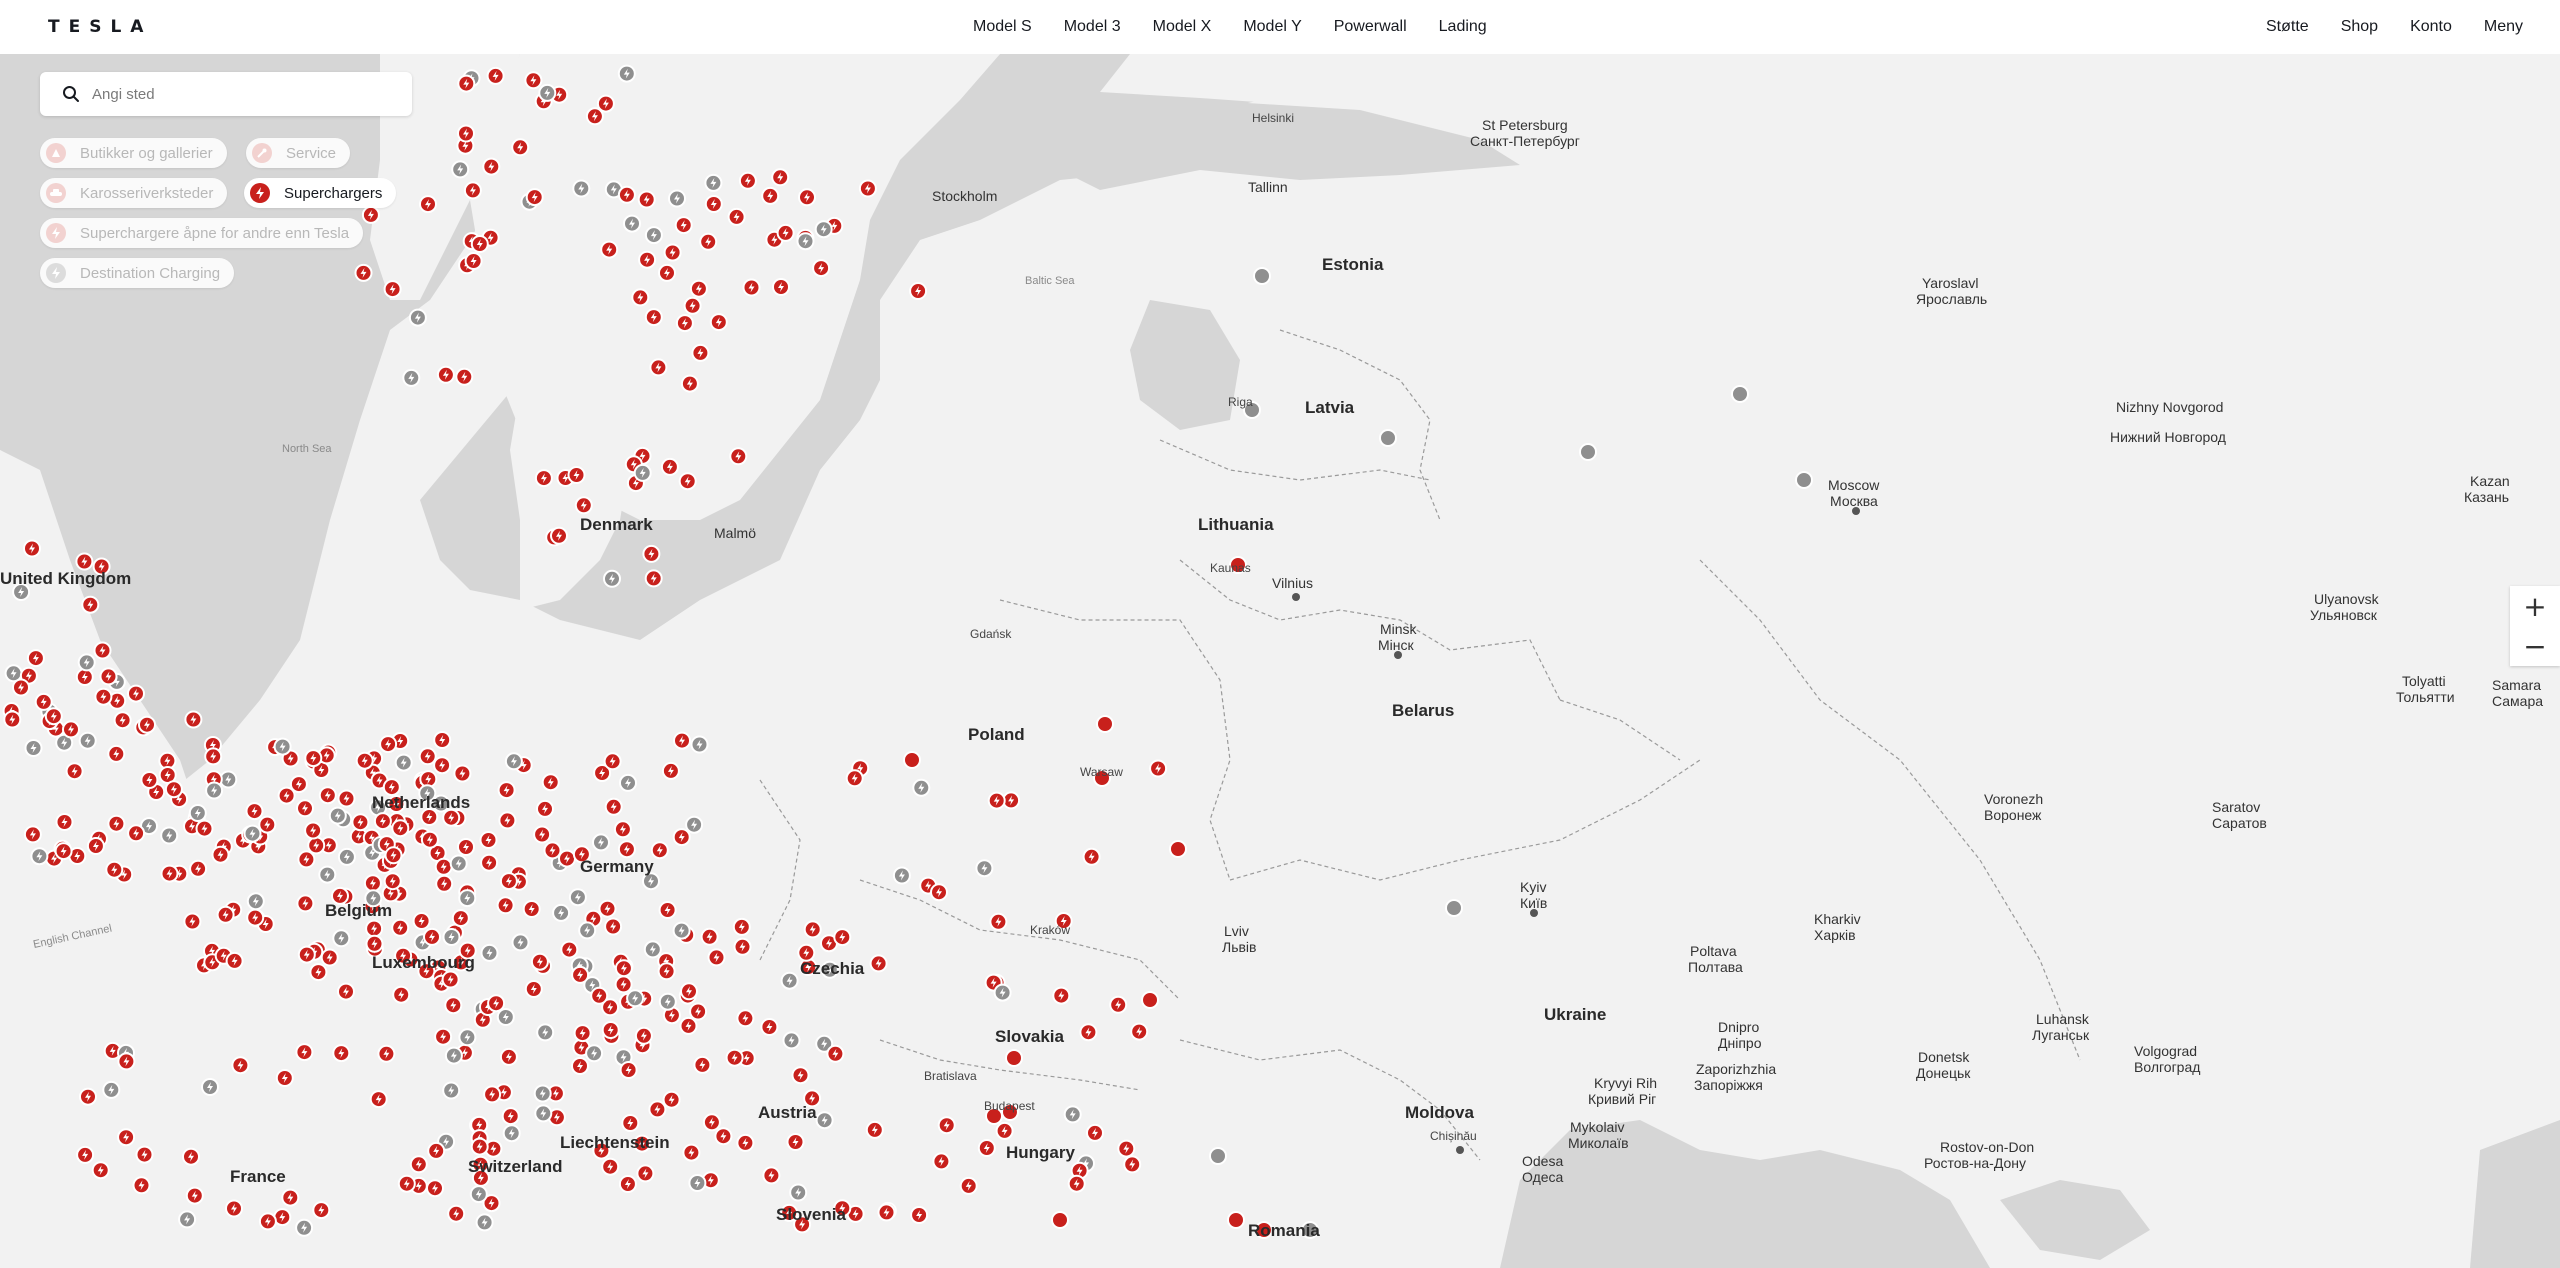 Image resolution: width=2560 pixels, height=1268 pixels. I want to click on filter-non-tesla-superchargers: Superchargere åpne for andre enn Tesla, so click(202, 233).